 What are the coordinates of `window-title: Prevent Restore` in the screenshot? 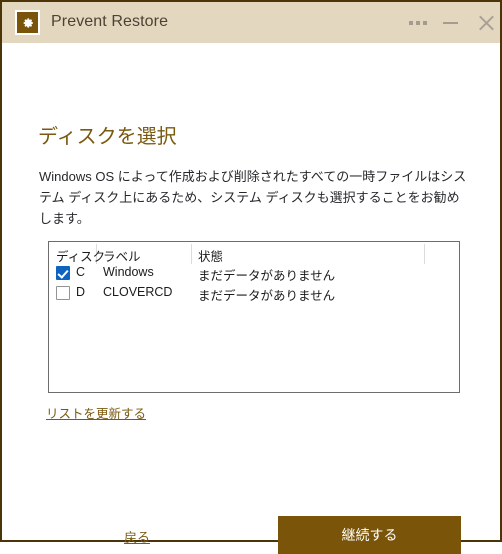 It's located at (110, 21).